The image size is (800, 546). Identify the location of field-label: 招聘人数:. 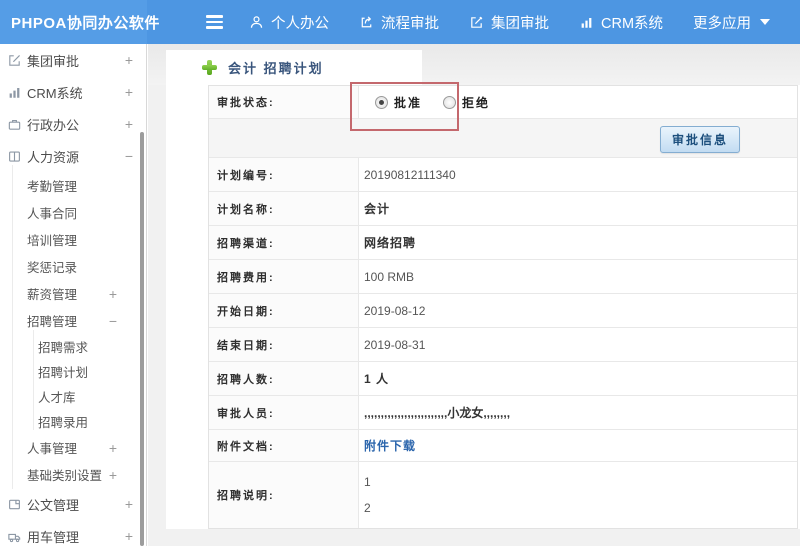
(284, 378).